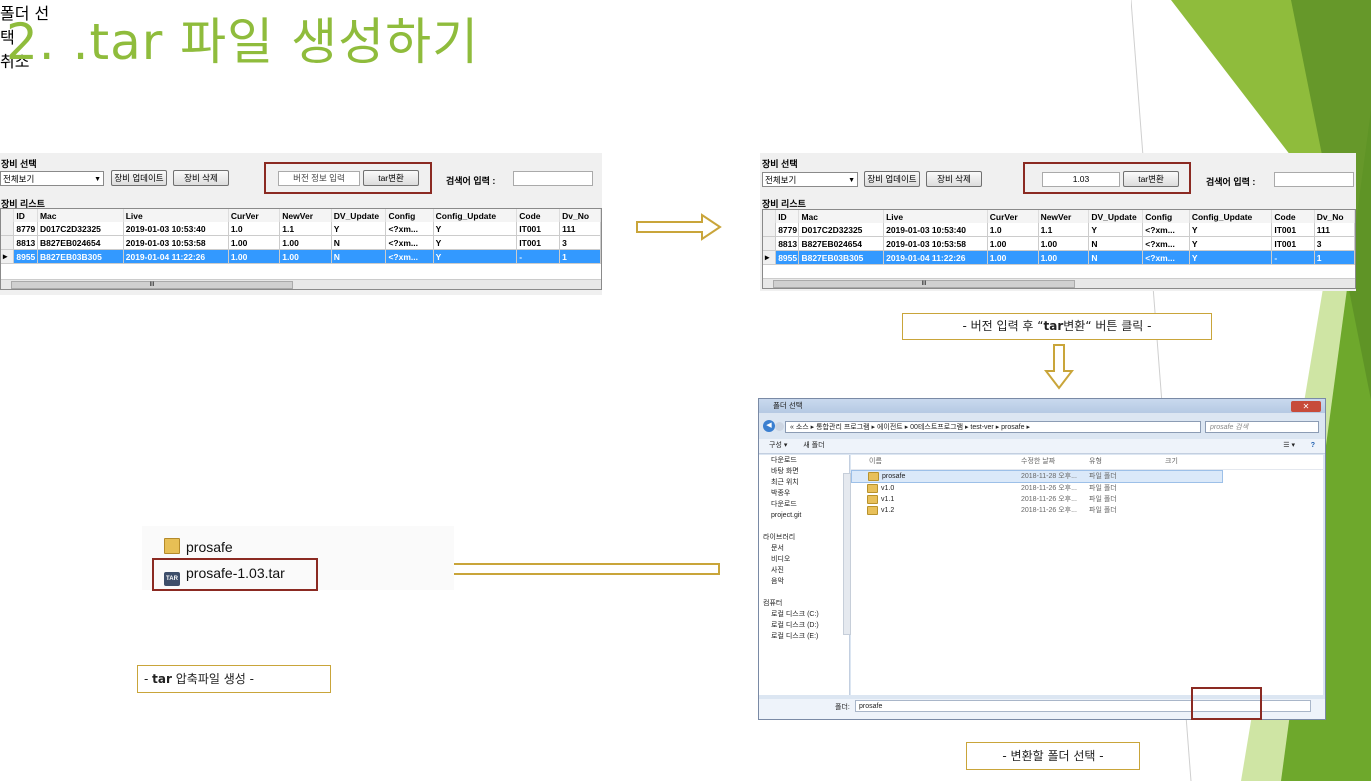 The width and height of the screenshot is (1371, 781). What do you see at coordinates (1081, 179) in the screenshot?
I see `version-input: 1.03` at bounding box center [1081, 179].